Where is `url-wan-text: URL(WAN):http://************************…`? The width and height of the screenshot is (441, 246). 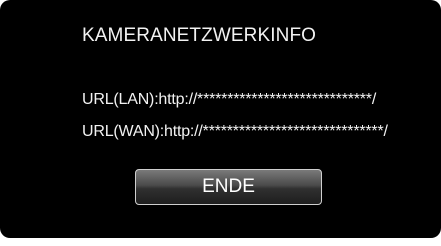
url-wan-text: URL(WAN):http://************************… is located at coordinates (235, 131).